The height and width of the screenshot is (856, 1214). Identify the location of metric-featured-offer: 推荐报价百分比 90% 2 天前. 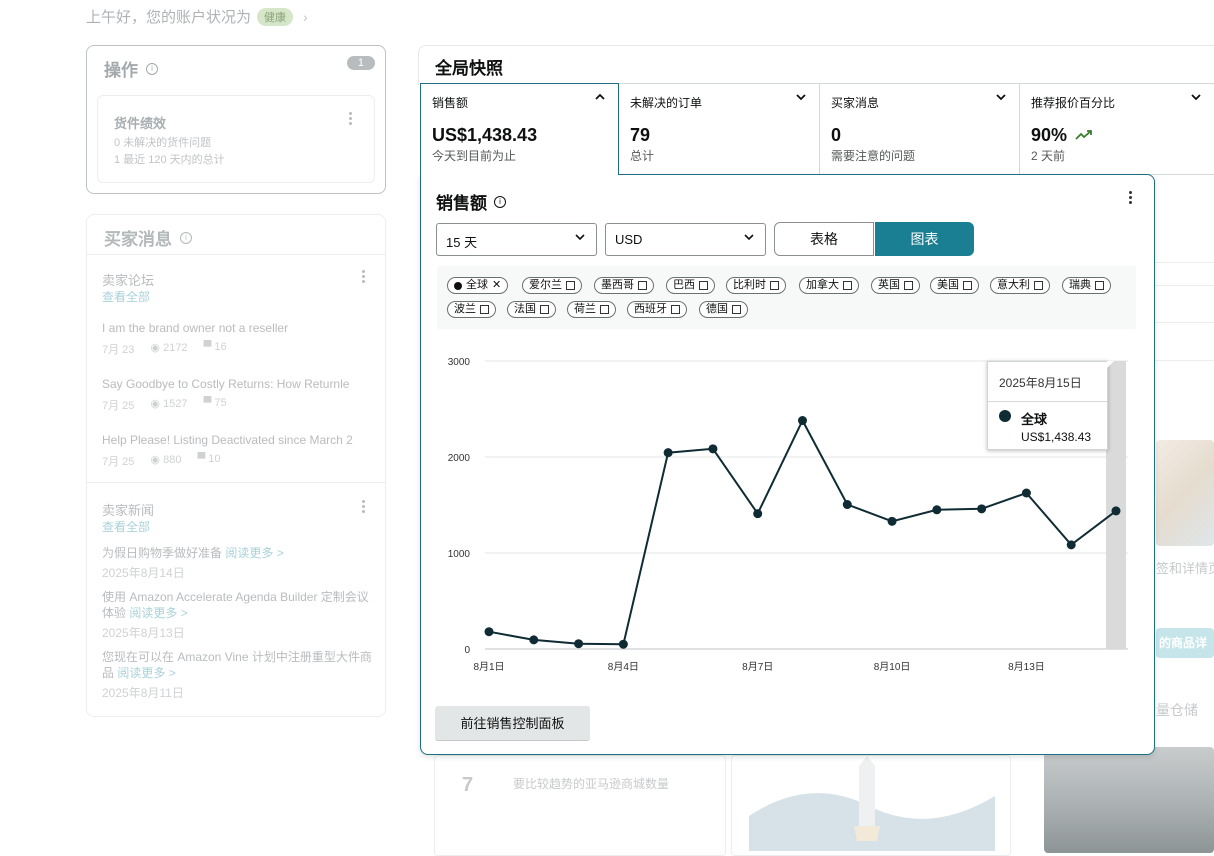
(1117, 129).